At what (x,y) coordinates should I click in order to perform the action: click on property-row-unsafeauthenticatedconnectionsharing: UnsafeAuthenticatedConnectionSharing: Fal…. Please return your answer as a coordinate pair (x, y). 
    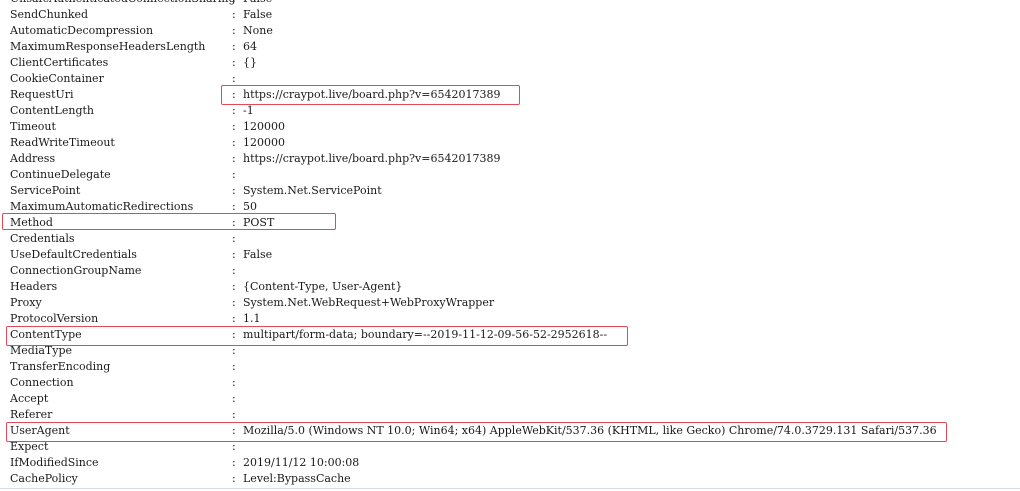
    Looking at the image, I should click on (510, 3).